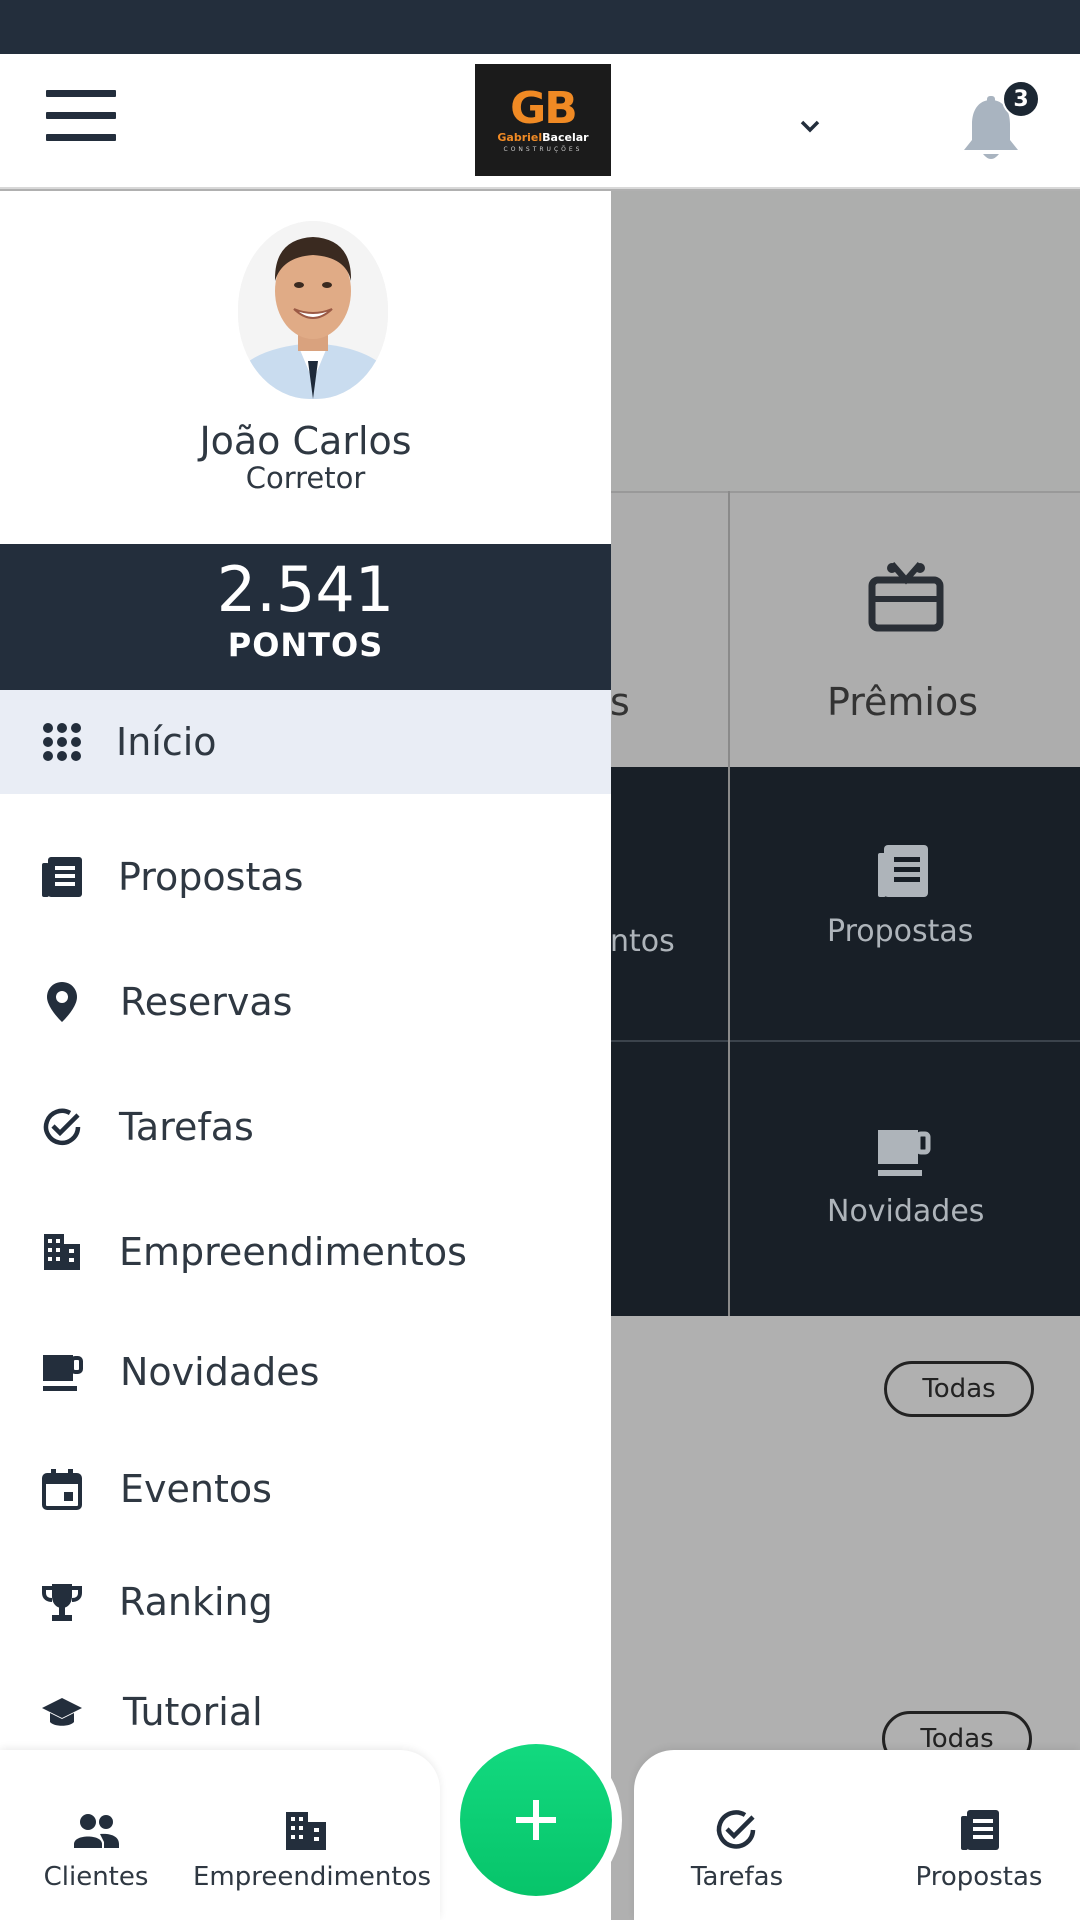 The height and width of the screenshot is (1920, 1080). I want to click on gift-card-icon, so click(906, 597).